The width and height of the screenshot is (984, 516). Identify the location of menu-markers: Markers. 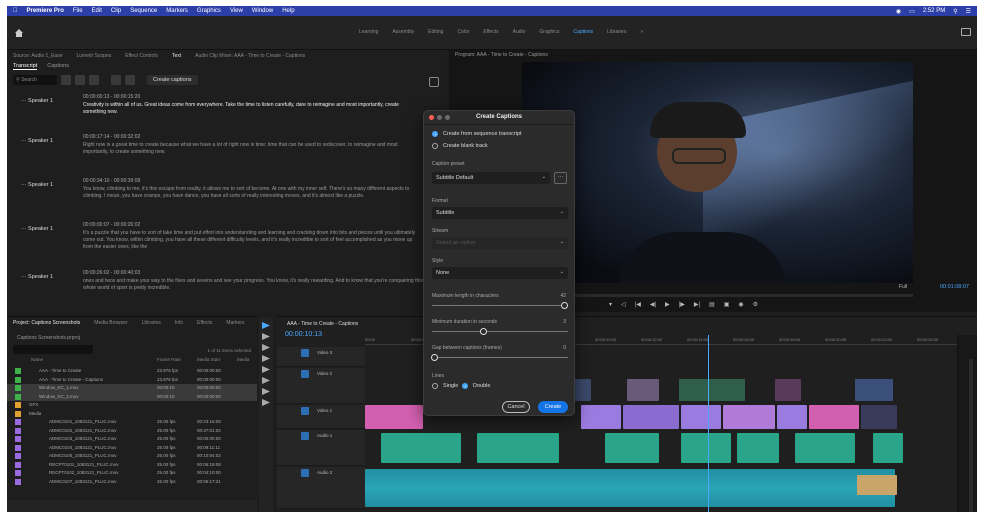
(177, 11).